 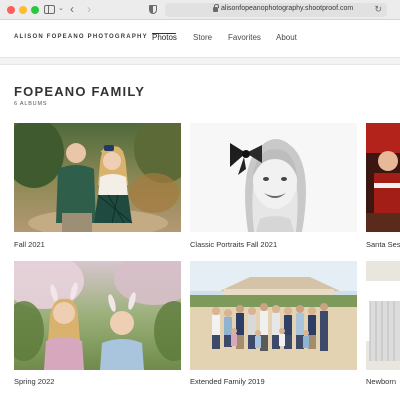 I want to click on active-nav-indicator, so click(x=164, y=33).